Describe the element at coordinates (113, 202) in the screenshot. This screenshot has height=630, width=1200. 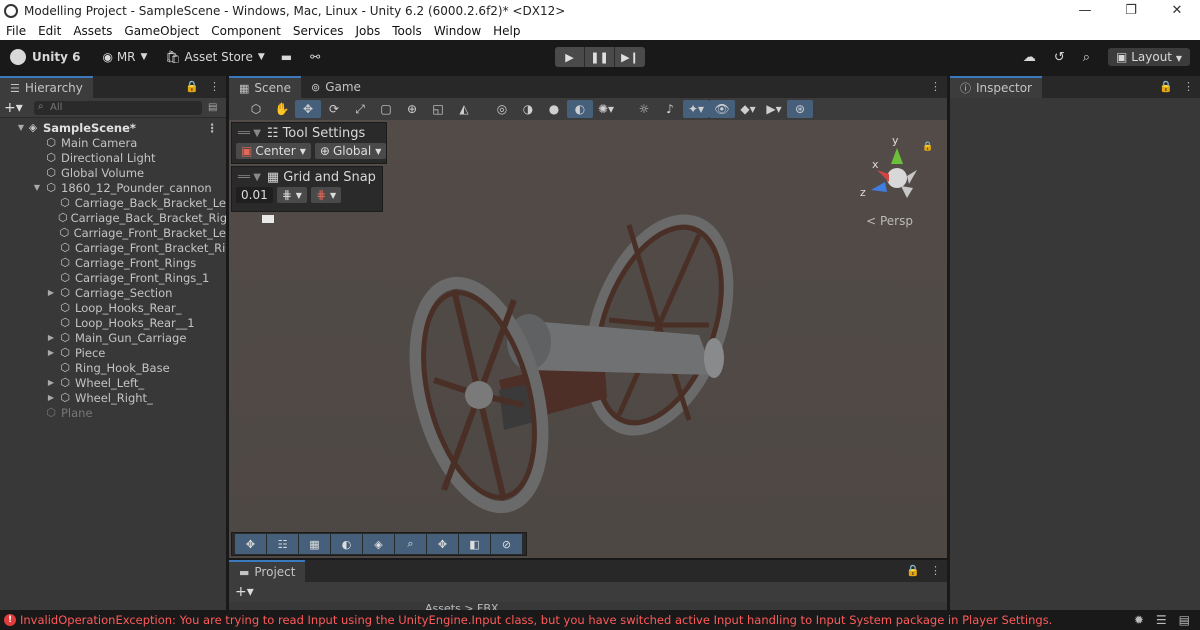
I see `list-item: ⬡ Carriage_Back_Bracket_Le` at that location.